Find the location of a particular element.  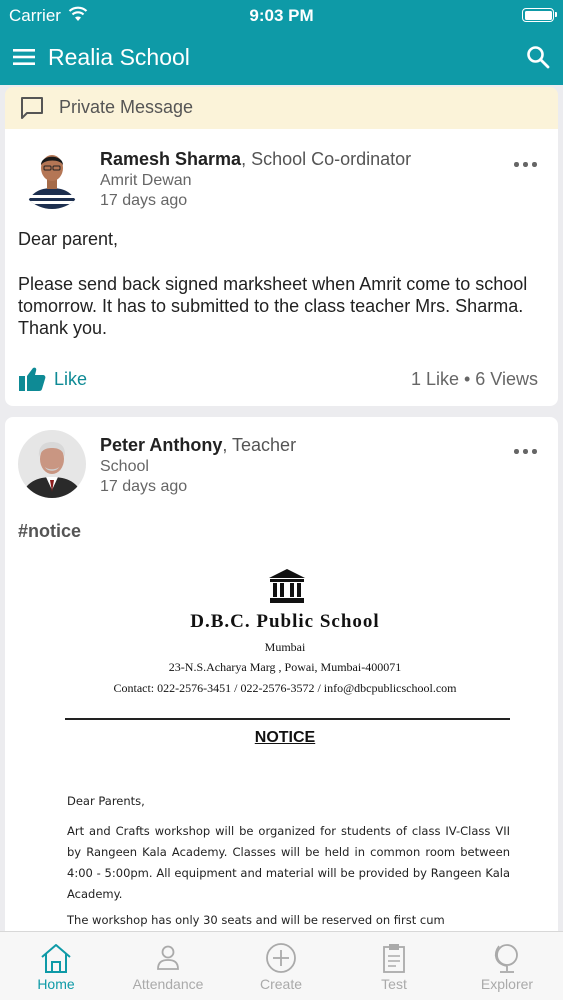

private-message-label: Private Message is located at coordinates (126, 107).